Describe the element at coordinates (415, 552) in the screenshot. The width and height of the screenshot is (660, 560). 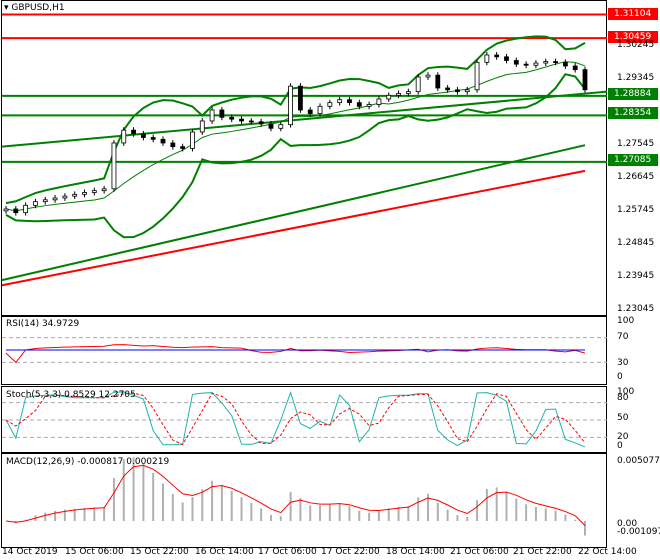
I see `time-tick: 18 Oct 14:00` at that location.